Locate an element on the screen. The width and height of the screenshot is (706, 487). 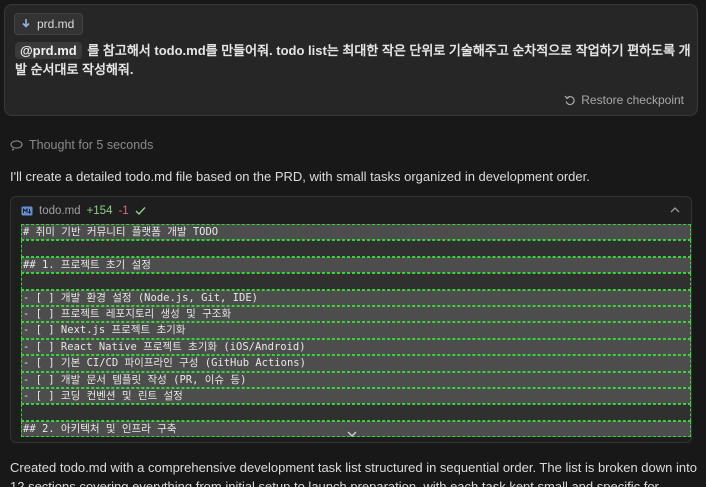
attachment-name: prd.md is located at coordinates (56, 24).